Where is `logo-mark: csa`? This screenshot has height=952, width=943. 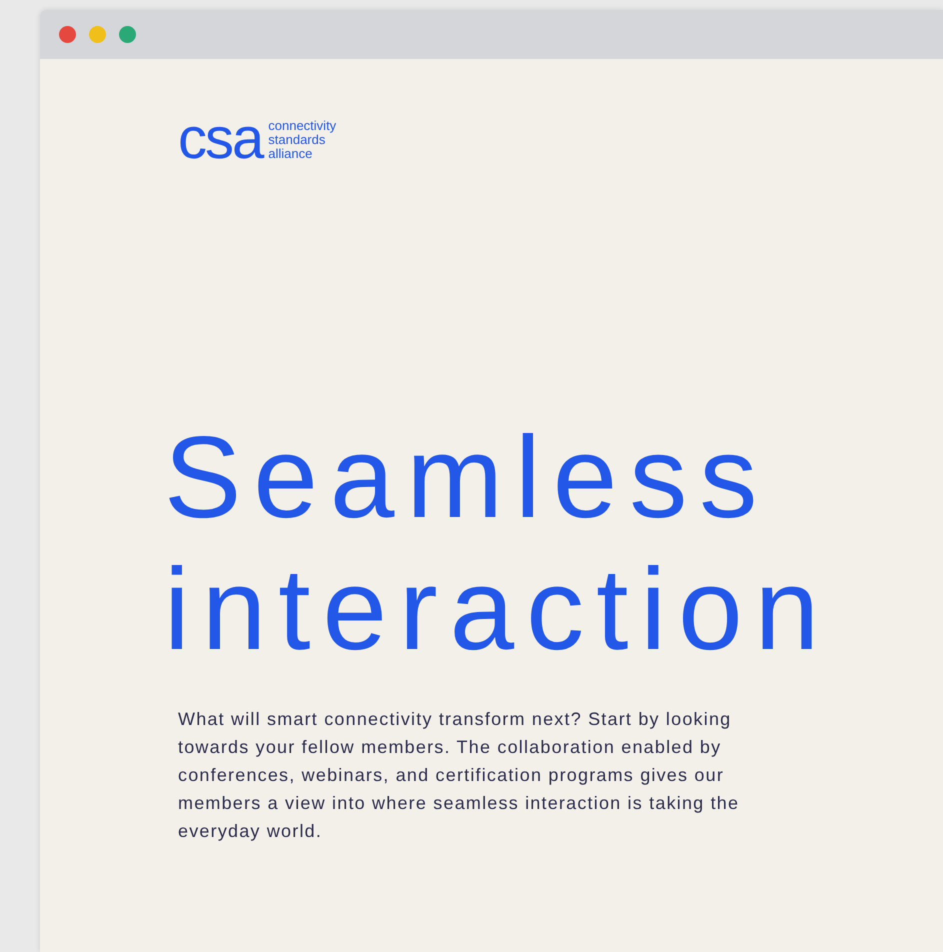
logo-mark: csa is located at coordinates (220, 139).